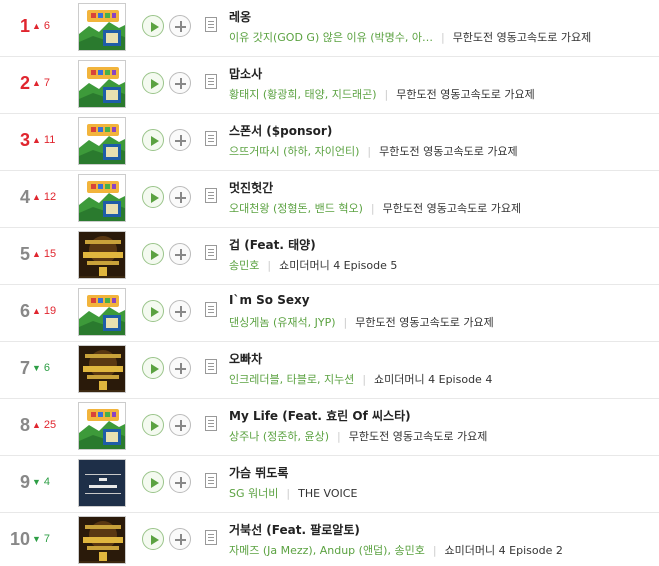 The width and height of the screenshot is (659, 566). I want to click on song-meta: 오대천왕 (정형돈, 밴드 혁오) | 무한도전 영동고속도로 가요제, so click(375, 208).